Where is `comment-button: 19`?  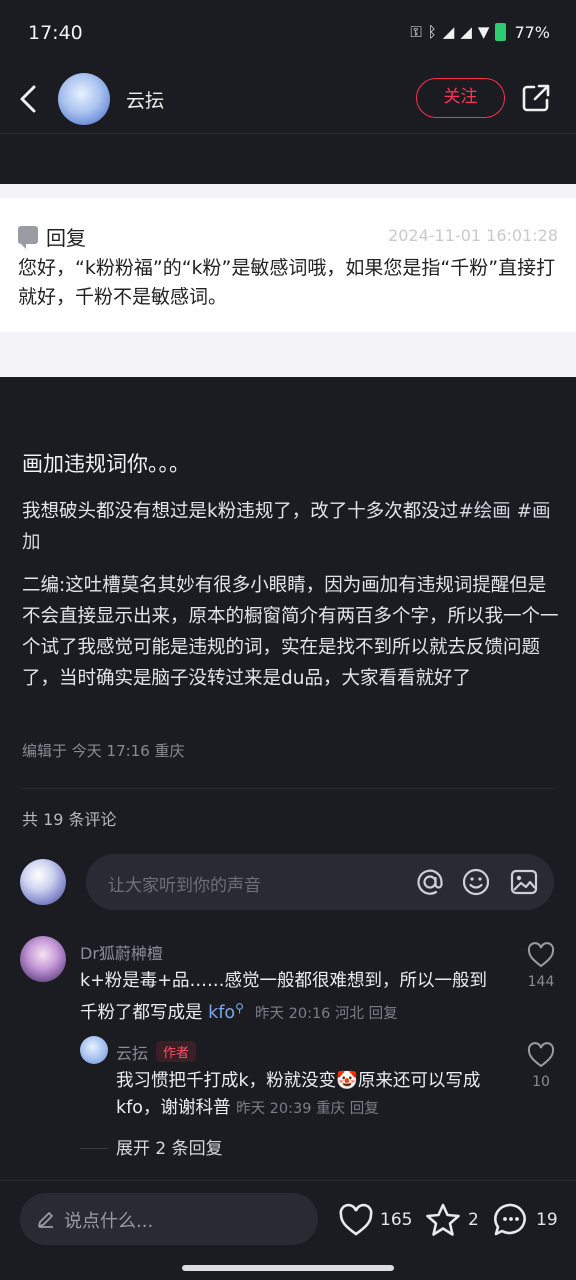
comment-button: 19 is located at coordinates (525, 1220).